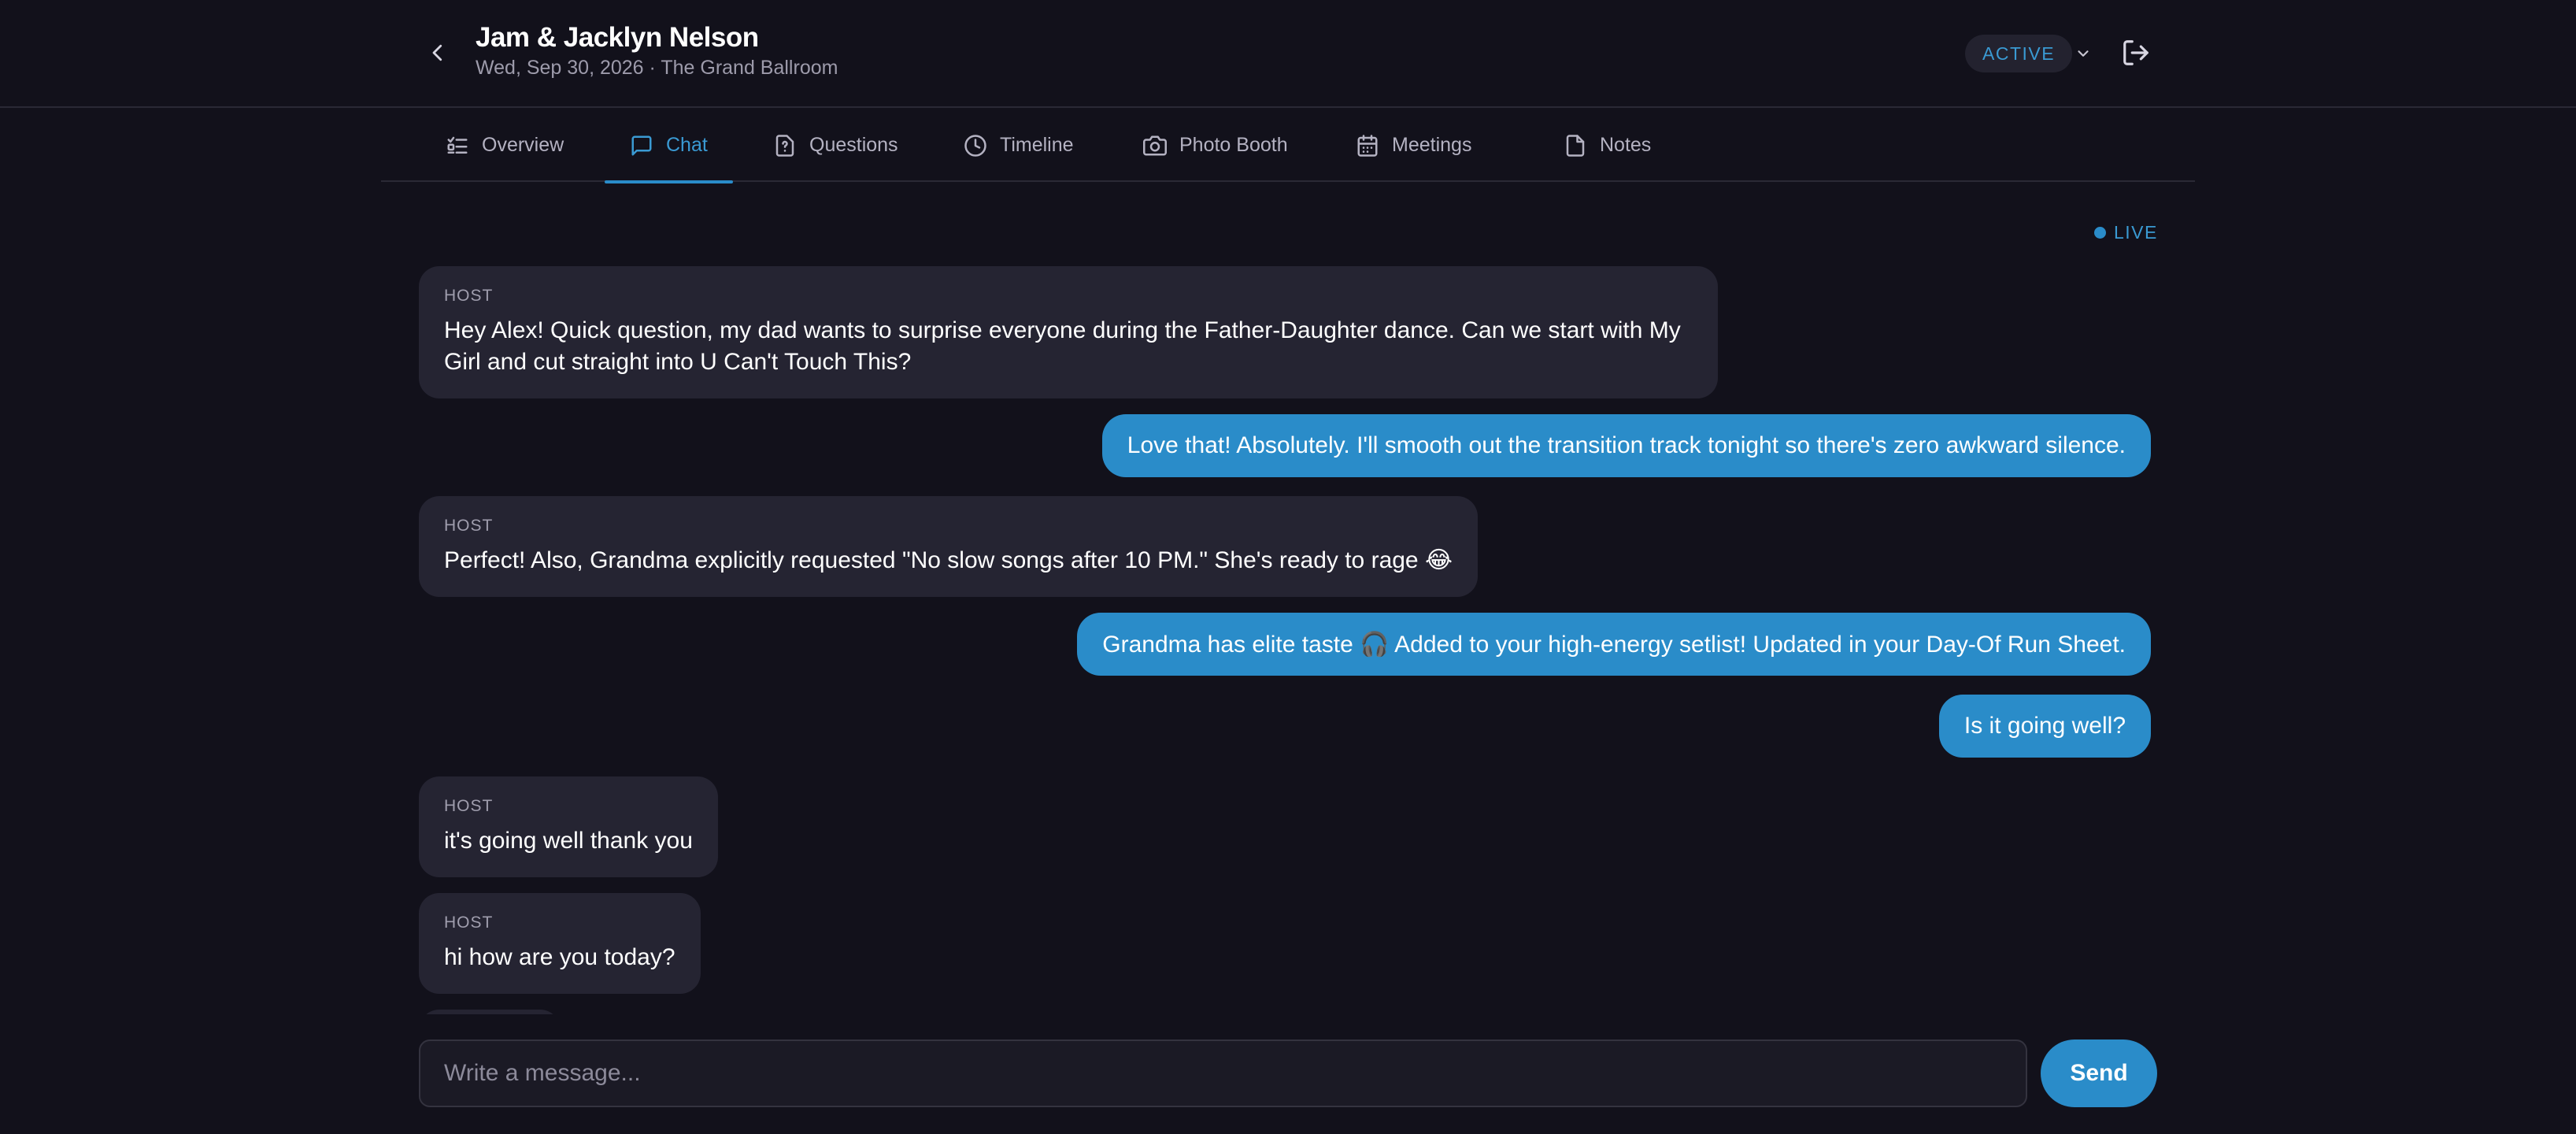 The image size is (2576, 1134). What do you see at coordinates (457, 145) in the screenshot?
I see `list-check-icon` at bounding box center [457, 145].